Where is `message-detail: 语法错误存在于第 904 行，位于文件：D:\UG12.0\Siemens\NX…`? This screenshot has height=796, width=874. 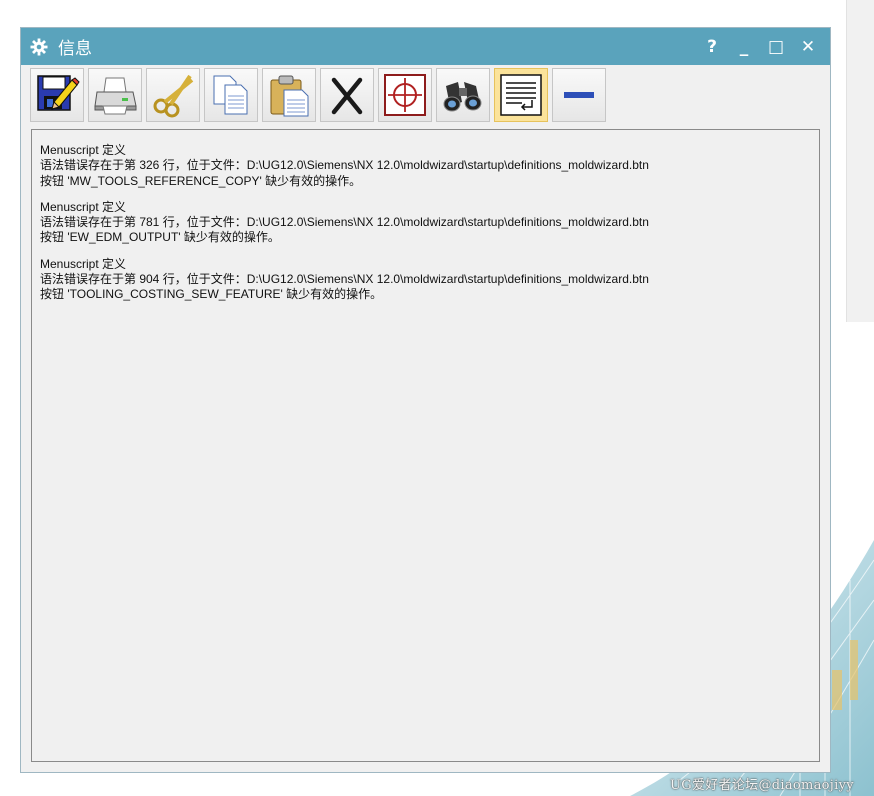 message-detail: 语法错误存在于第 904 行，位于文件：D:\UG12.0\Siemens\NX… is located at coordinates (344, 279).